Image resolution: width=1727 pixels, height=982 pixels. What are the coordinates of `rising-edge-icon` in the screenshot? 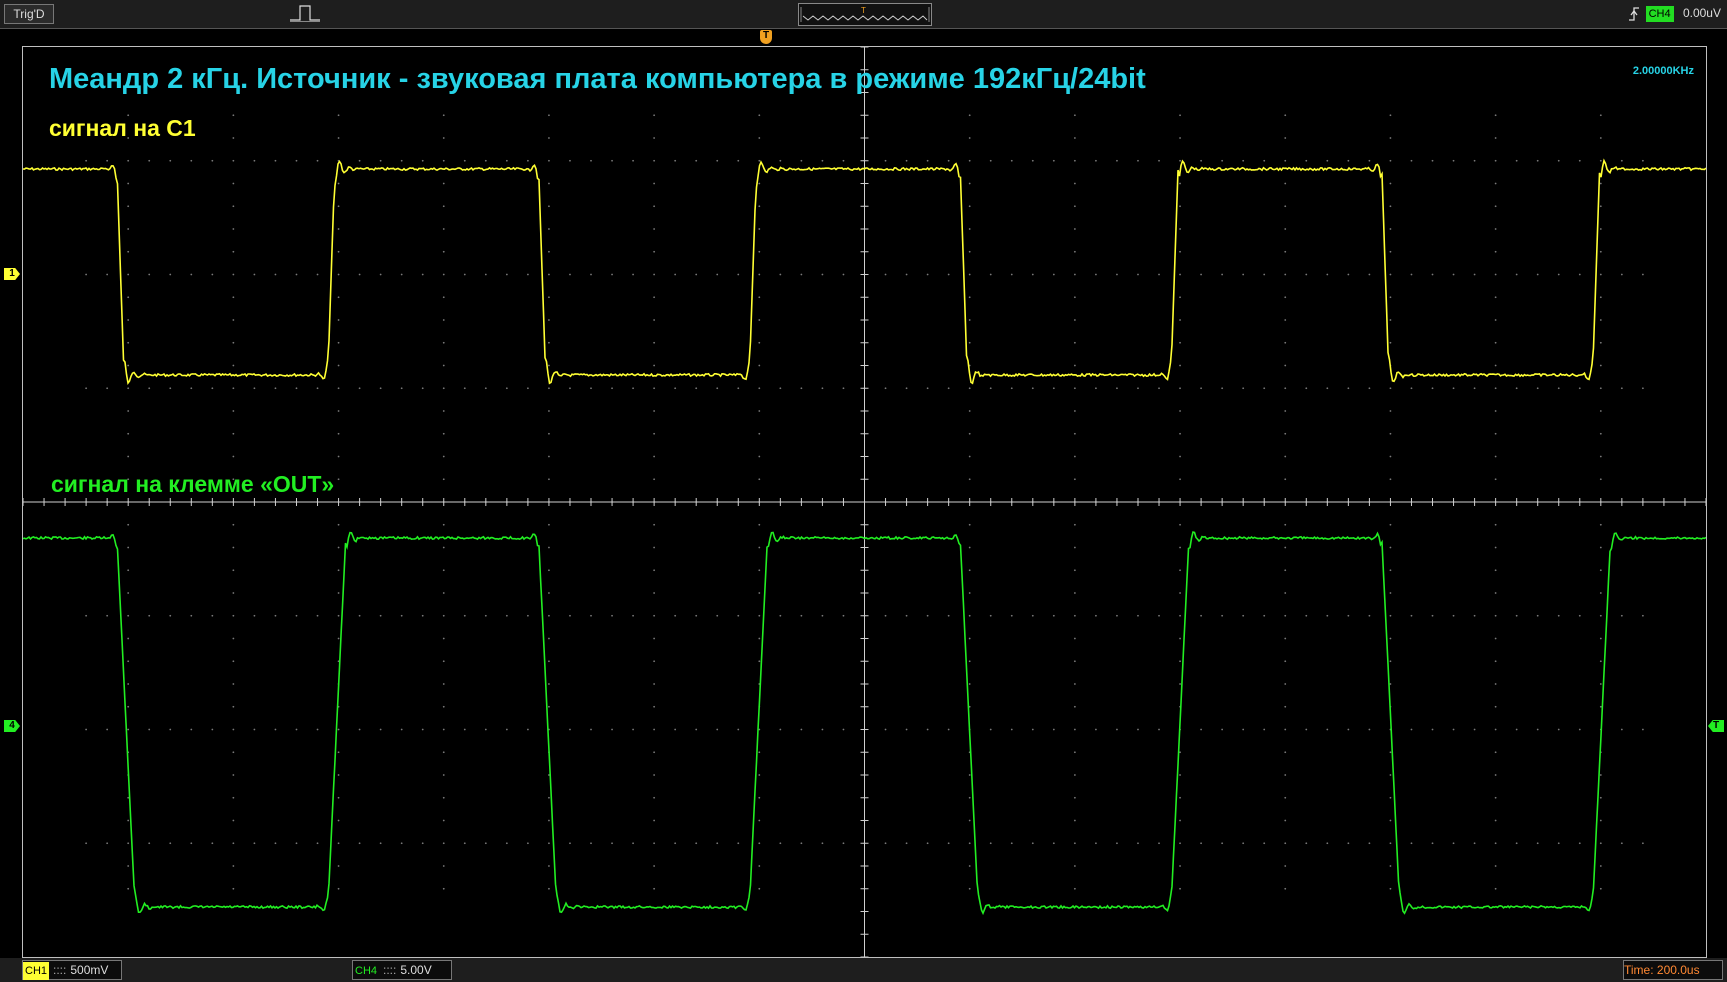 It's located at (1634, 14).